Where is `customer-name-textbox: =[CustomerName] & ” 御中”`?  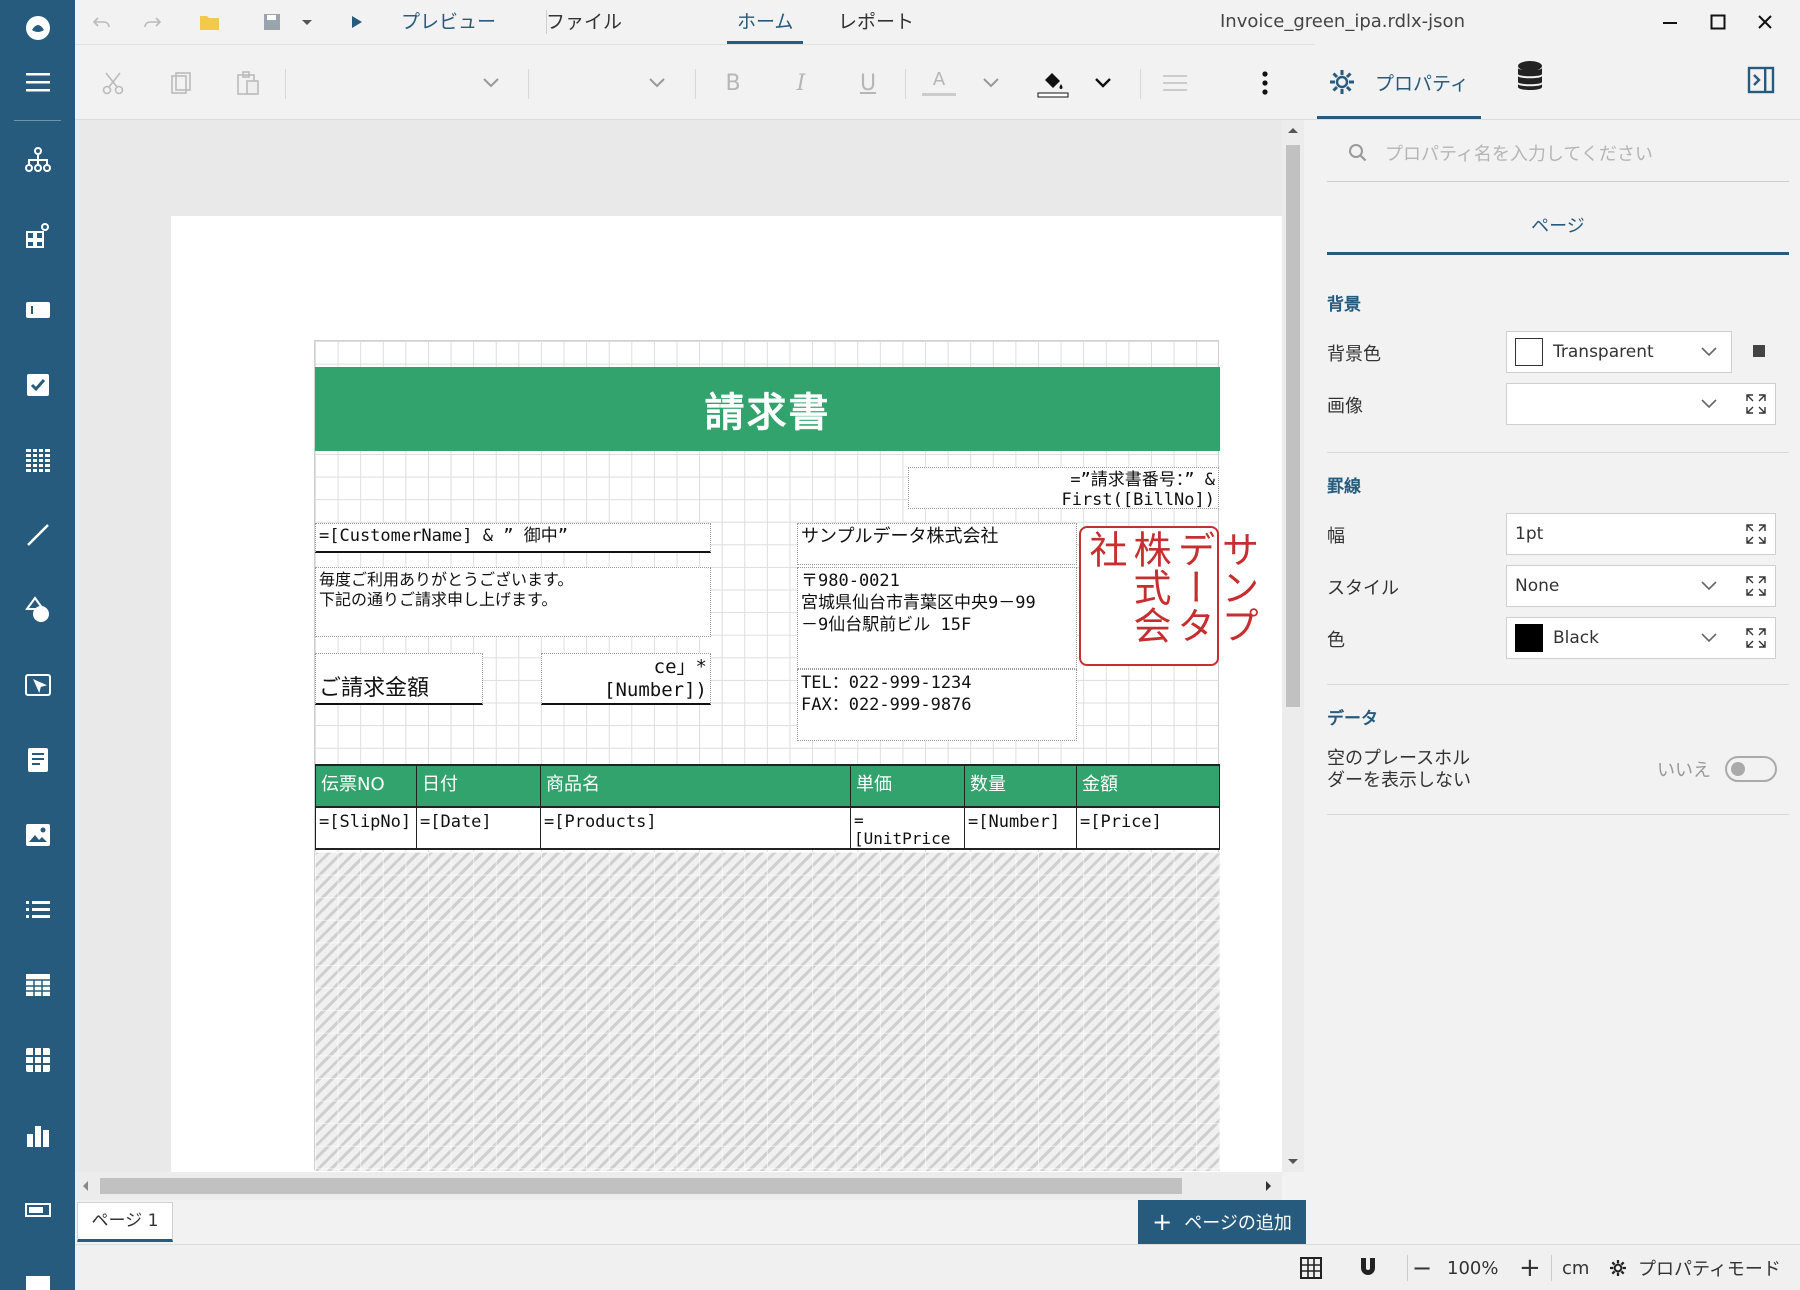 customer-name-textbox: =[CustomerName] & ” 御中” is located at coordinates (513, 538).